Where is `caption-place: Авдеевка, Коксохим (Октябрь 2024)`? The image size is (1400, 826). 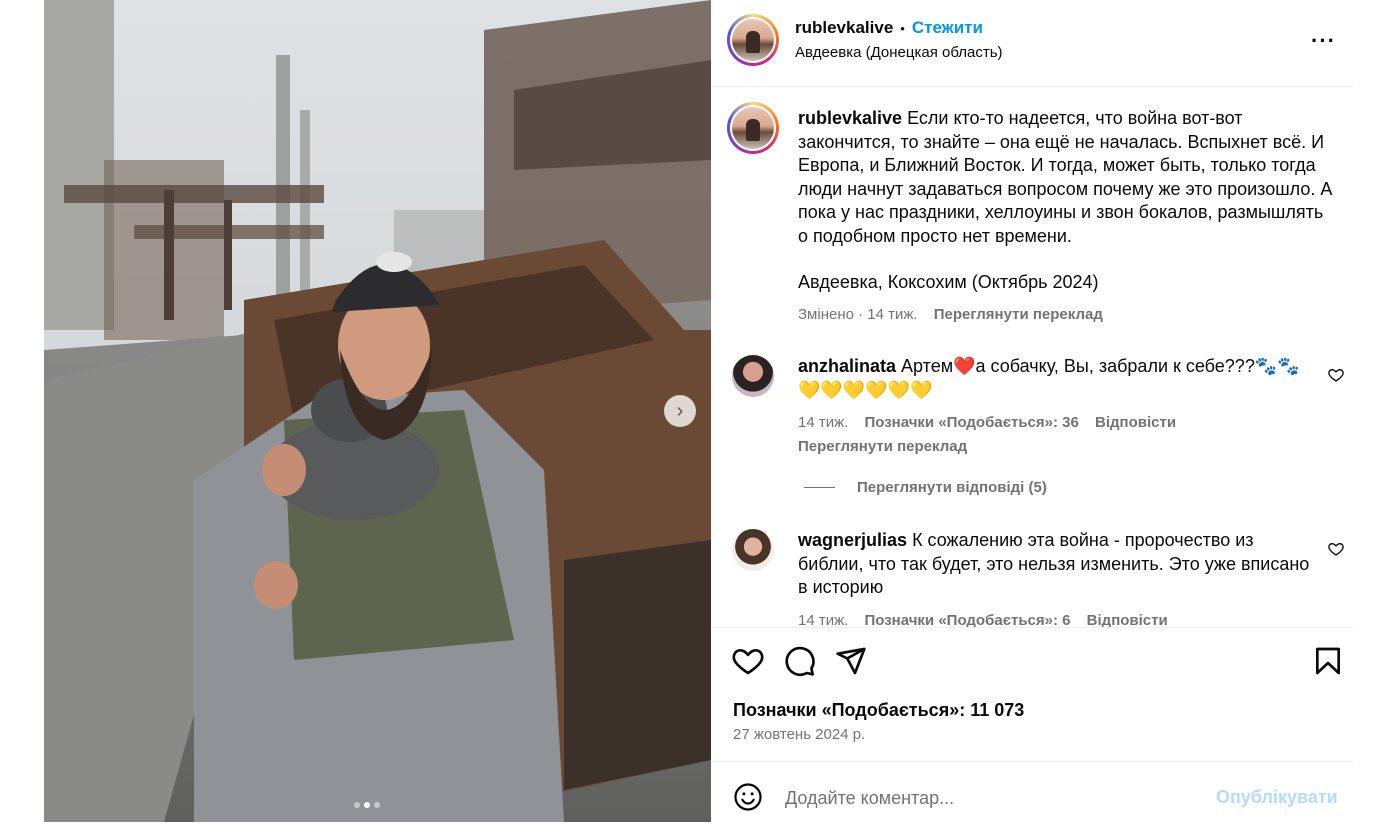 caption-place: Авдеевка, Коксохим (Октябрь 2024) is located at coordinates (948, 282).